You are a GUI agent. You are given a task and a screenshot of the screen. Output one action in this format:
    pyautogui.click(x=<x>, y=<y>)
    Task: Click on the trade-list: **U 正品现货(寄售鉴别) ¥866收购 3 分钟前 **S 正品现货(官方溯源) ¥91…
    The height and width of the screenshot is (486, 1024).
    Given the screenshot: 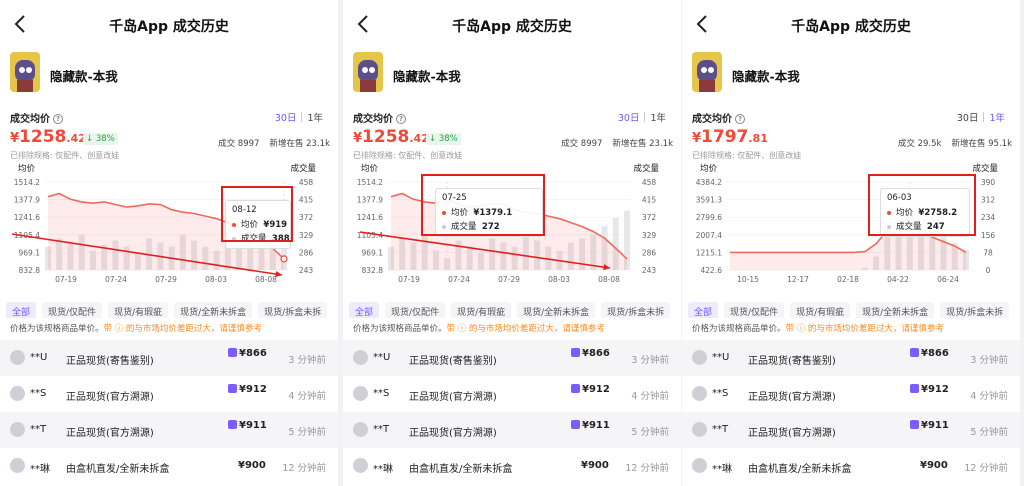 What is the action you would take?
    pyautogui.click(x=851, y=412)
    